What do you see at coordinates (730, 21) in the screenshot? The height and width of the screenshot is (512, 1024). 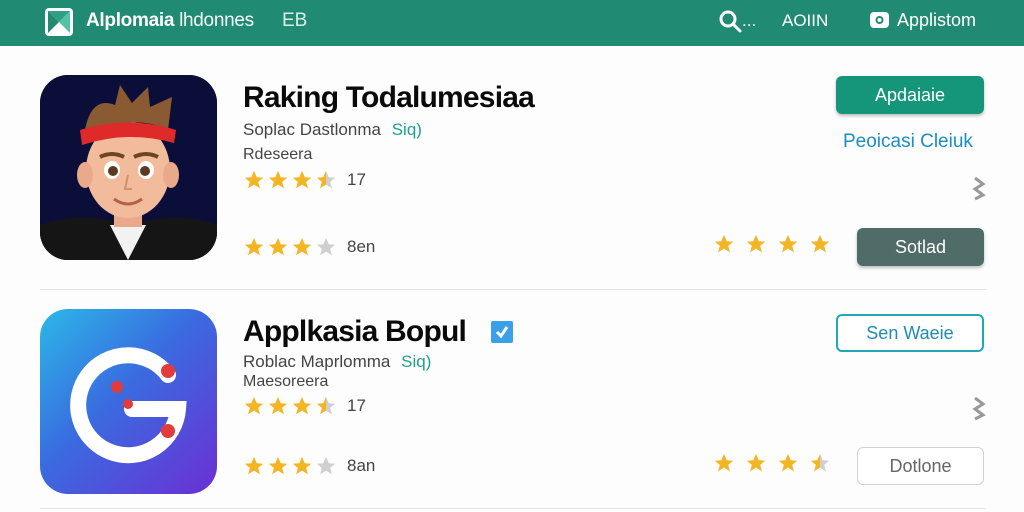 I see `search-icon` at bounding box center [730, 21].